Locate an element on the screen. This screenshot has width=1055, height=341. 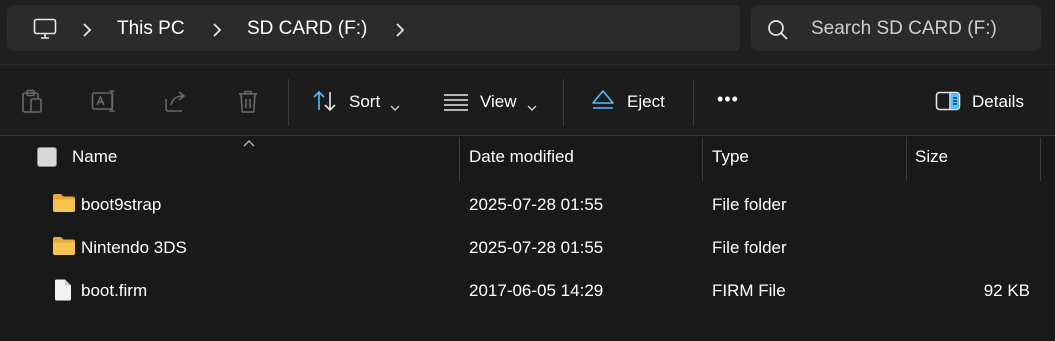
computer-icon is located at coordinates (45, 31).